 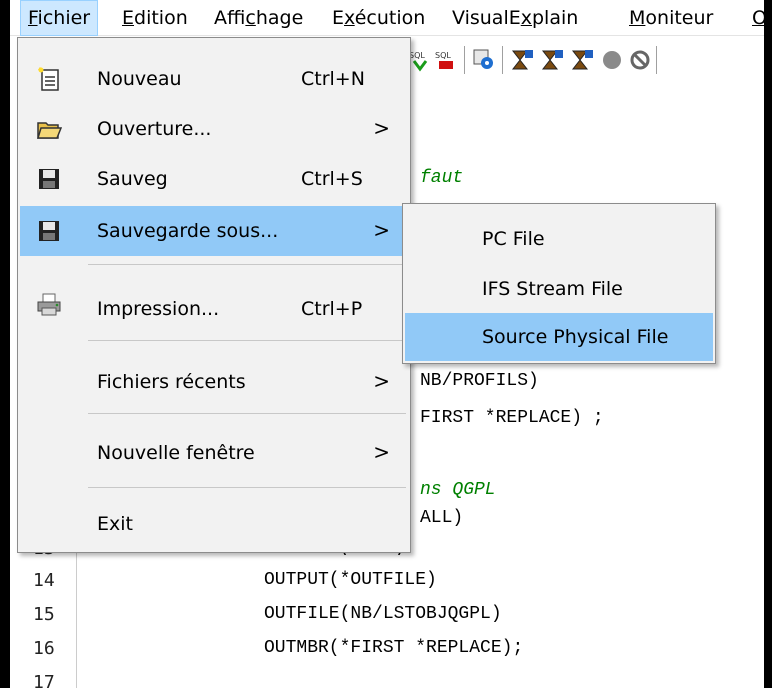 What do you see at coordinates (48, 79) in the screenshot?
I see `new-file-icon` at bounding box center [48, 79].